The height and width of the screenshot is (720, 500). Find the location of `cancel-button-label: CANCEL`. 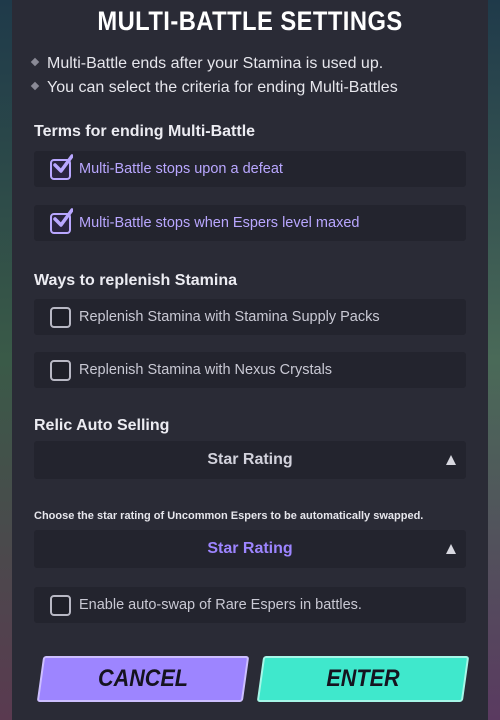

cancel-button-label: CANCEL is located at coordinates (143, 678).